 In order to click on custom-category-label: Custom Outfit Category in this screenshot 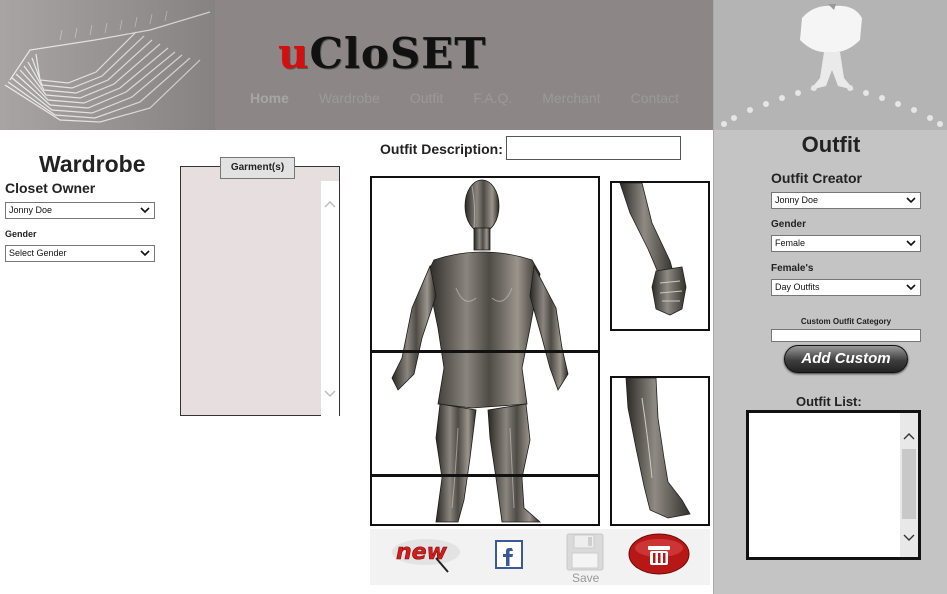, I will do `click(846, 321)`.